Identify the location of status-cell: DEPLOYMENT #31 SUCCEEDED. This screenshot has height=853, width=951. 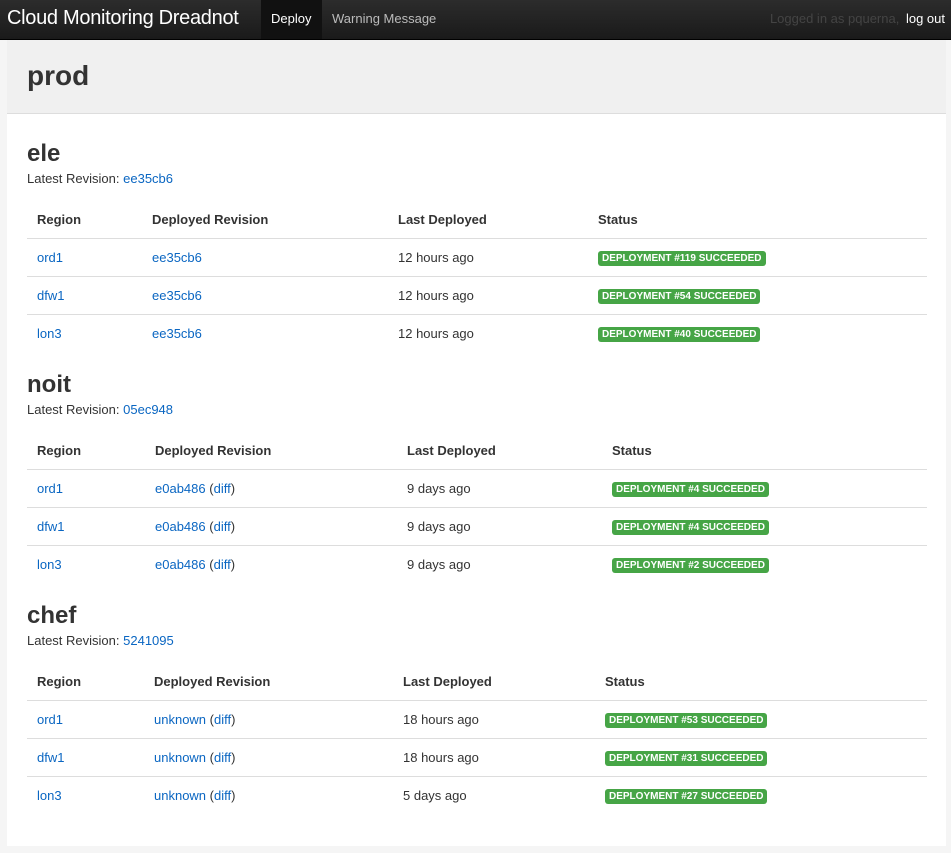
(761, 757).